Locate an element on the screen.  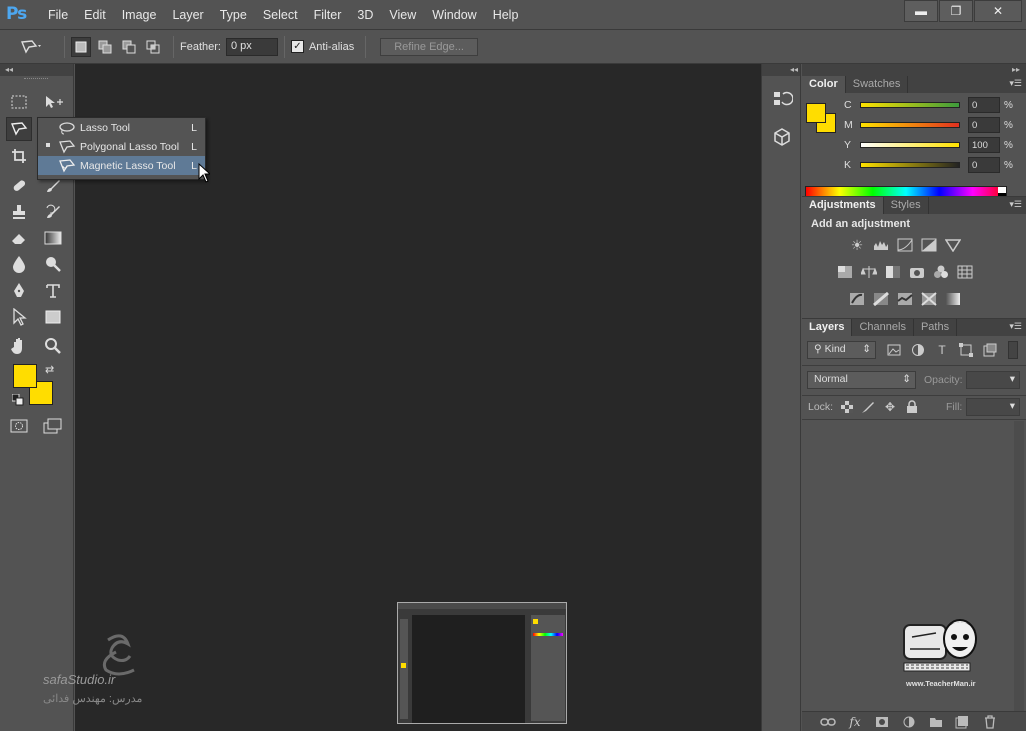
vibrance-icon is located at coordinates (953, 245).